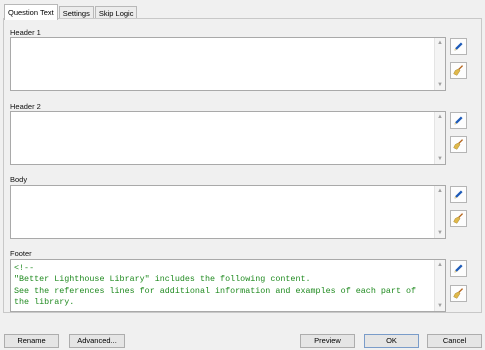 The image size is (485, 350). Describe the element at coordinates (439, 285) in the screenshot. I see `footer-scrollbar: ▲ ▼` at that location.